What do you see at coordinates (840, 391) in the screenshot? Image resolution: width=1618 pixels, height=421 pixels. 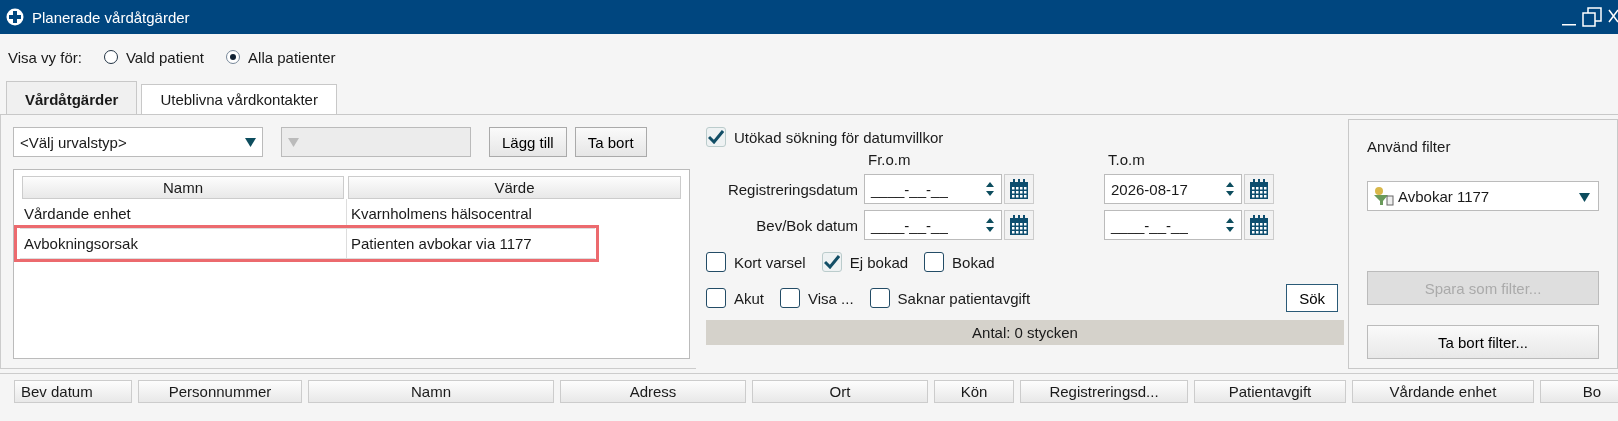 I see `column-header: Ort` at bounding box center [840, 391].